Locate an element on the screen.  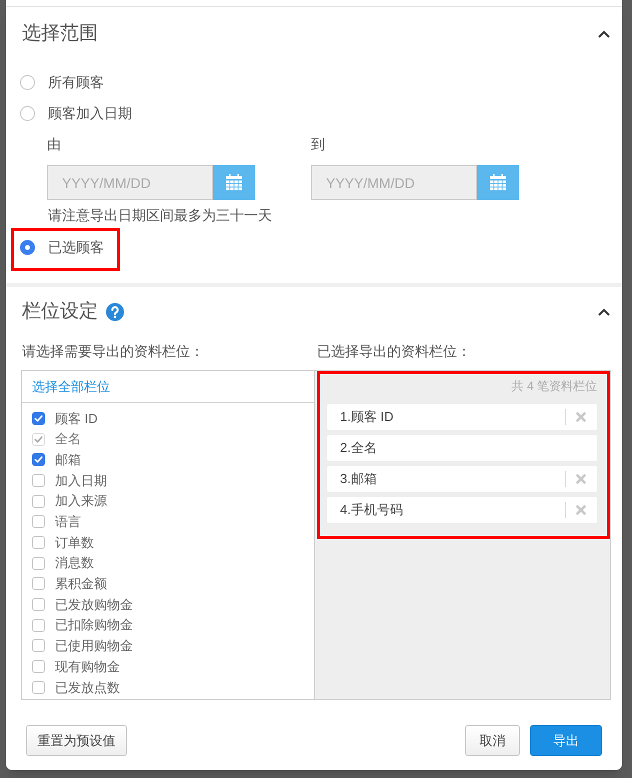
selected-field-row: 4.手机号码 is located at coordinates (462, 510).